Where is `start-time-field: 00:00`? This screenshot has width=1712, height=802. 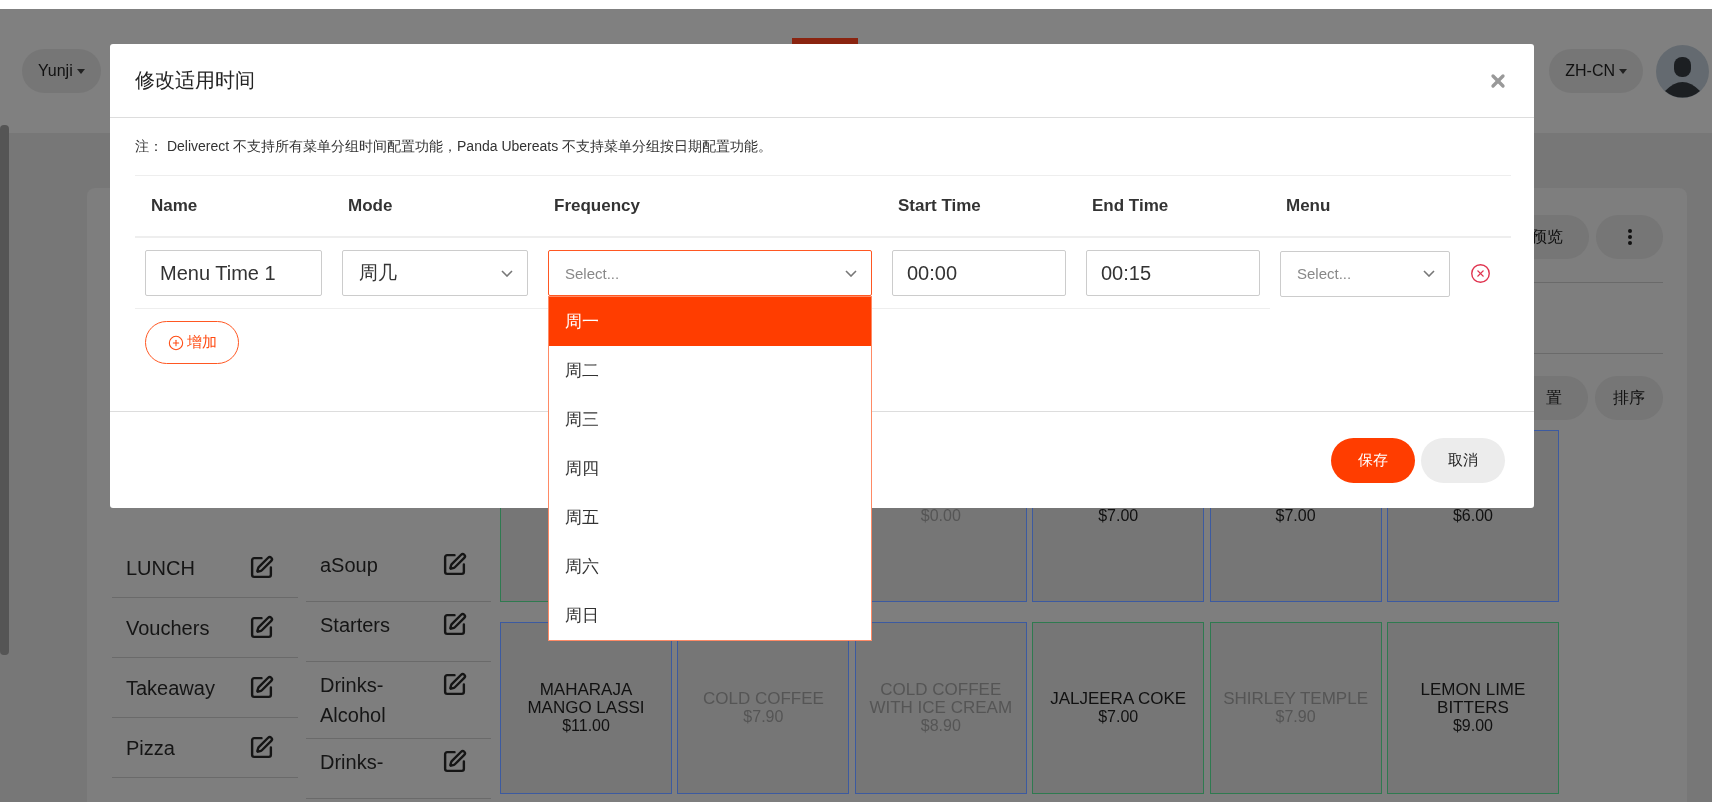
start-time-field: 00:00 is located at coordinates (979, 273).